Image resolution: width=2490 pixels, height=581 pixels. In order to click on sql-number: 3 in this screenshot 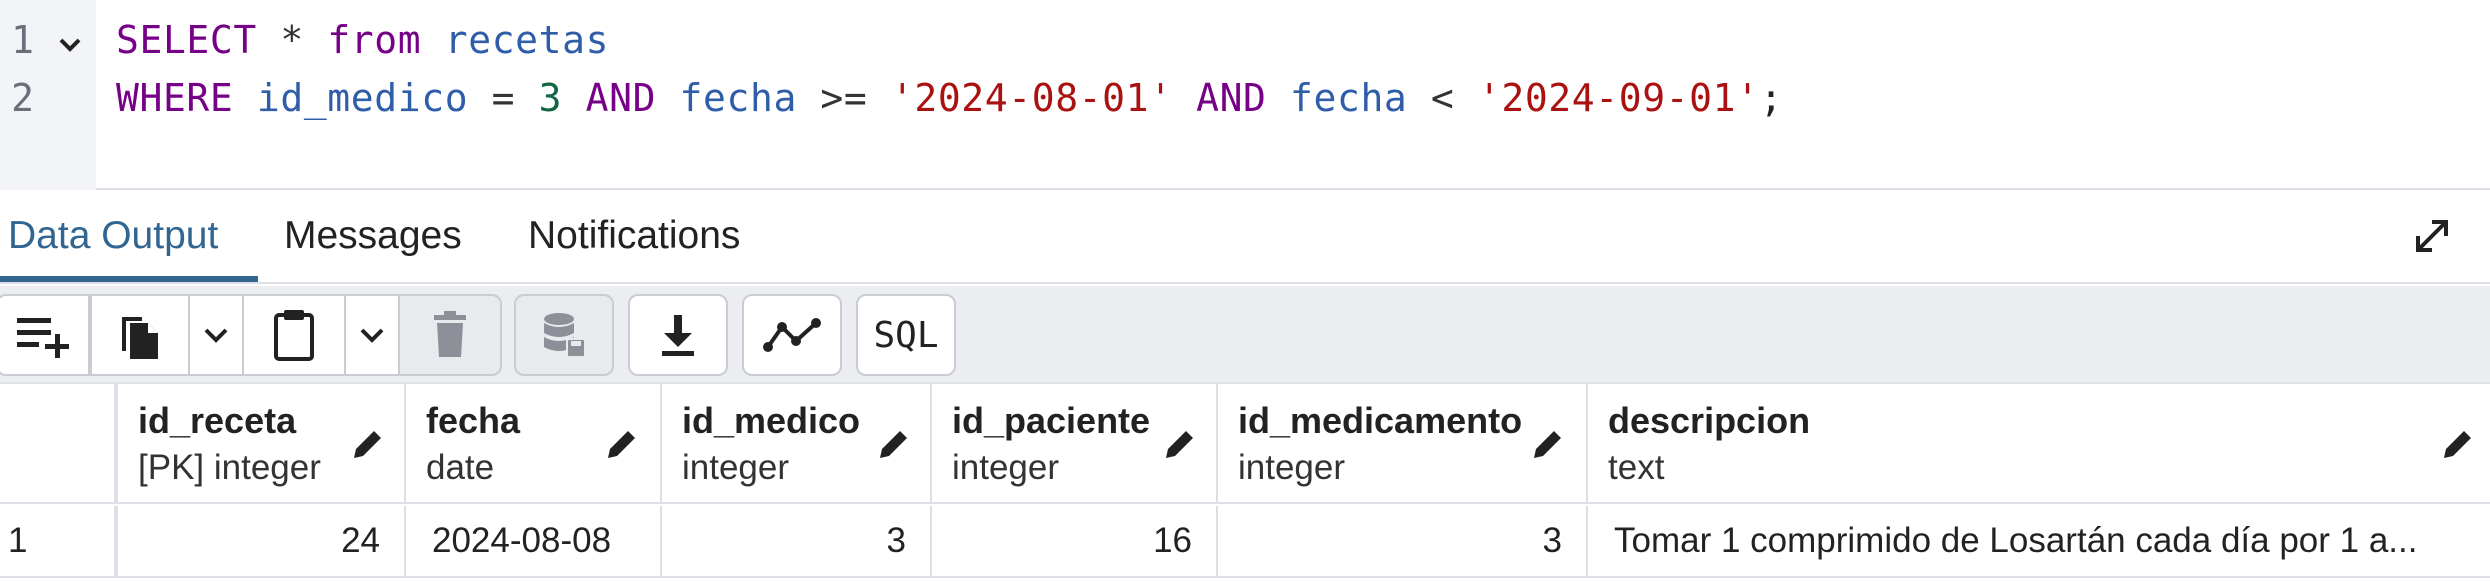, I will do `click(550, 98)`.